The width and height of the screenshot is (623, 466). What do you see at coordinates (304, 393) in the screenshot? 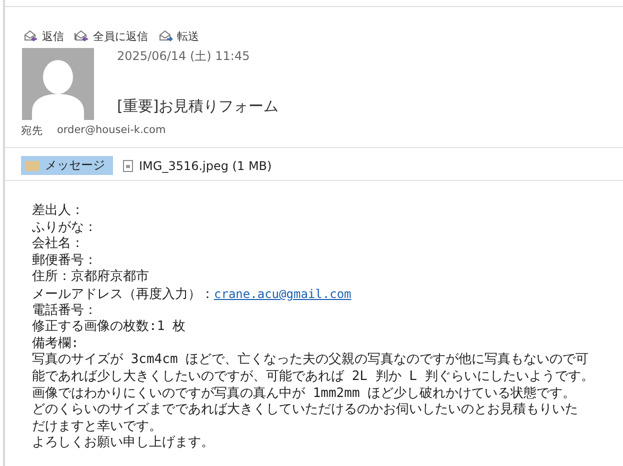
I see `body-text: 画像ではわかりにくいのですが写真の真ん中が 1mm2mm ほど少し破れかけている状態です。` at bounding box center [304, 393].